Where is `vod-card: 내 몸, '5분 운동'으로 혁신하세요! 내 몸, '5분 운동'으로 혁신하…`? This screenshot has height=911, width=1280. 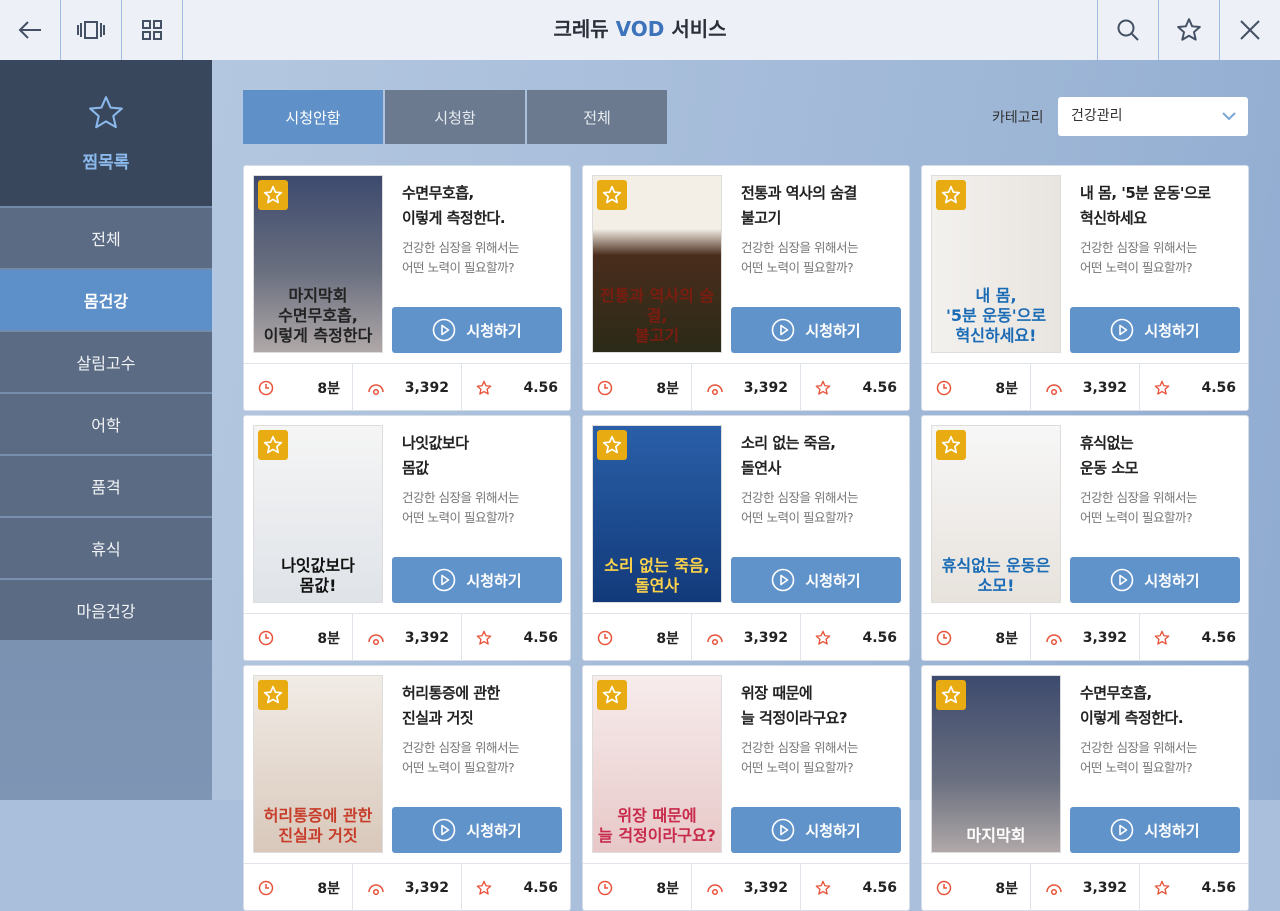 vod-card: 내 몸, '5분 운동'으로 혁신하세요! 내 몸, '5분 운동'으로 혁신하… is located at coordinates (1085, 288).